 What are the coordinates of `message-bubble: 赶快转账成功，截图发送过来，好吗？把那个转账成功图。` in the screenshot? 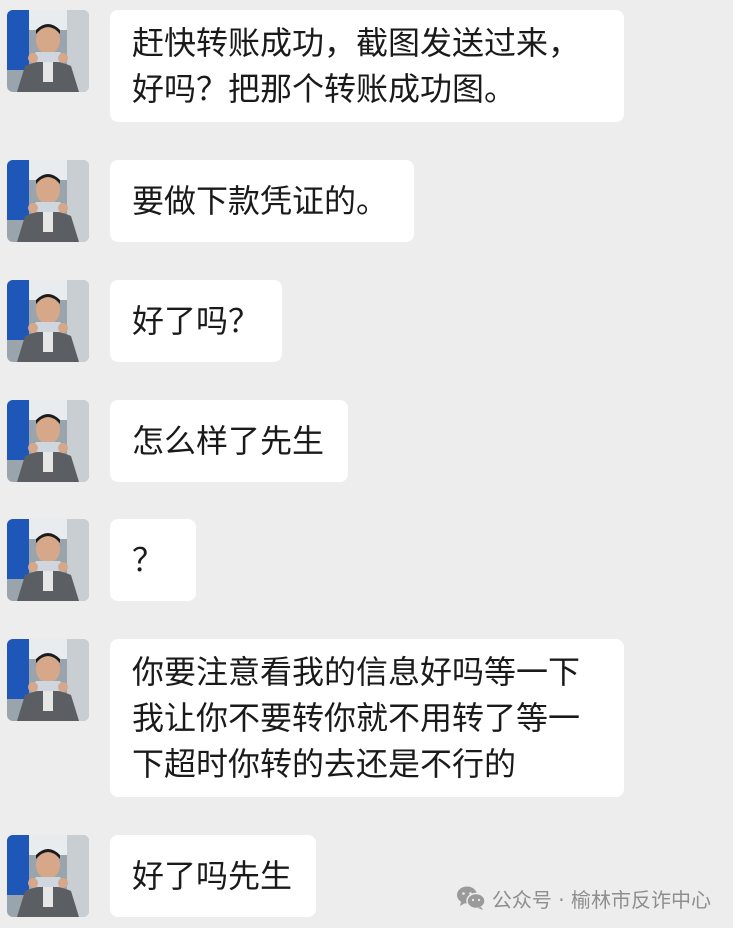 It's located at (367, 66).